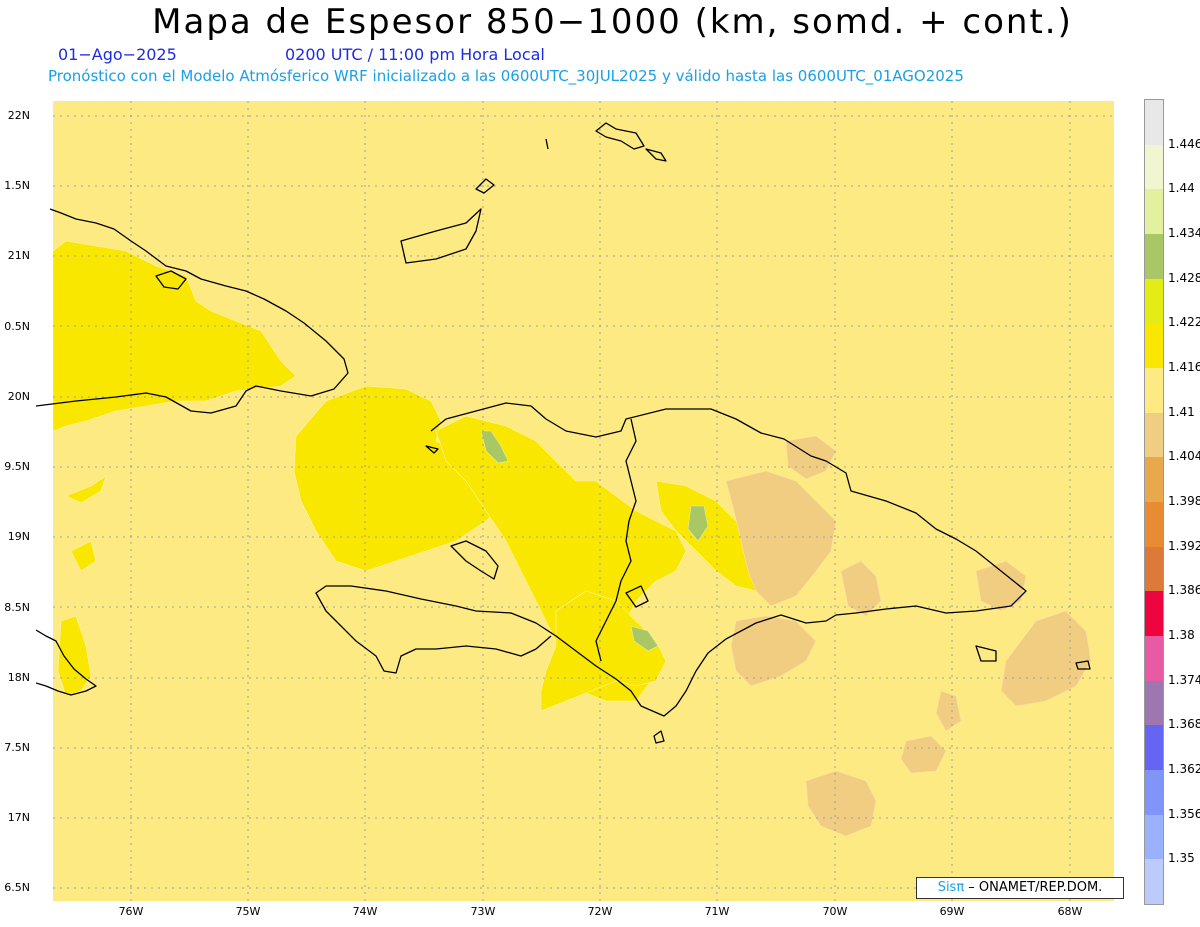 The height and width of the screenshot is (927, 1200). Describe the element at coordinates (1181, 411) in the screenshot. I see `legend-label: 1.41` at that location.